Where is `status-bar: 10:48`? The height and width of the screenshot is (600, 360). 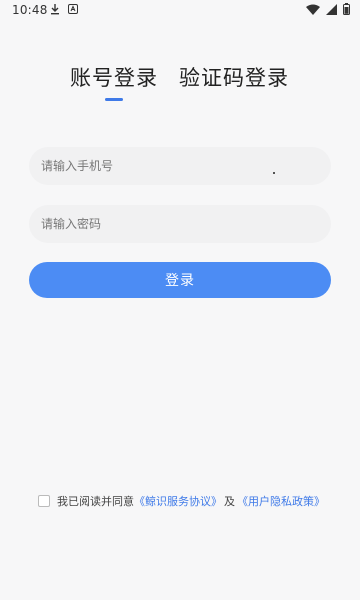
status-bar: 10:48 is located at coordinates (180, 11).